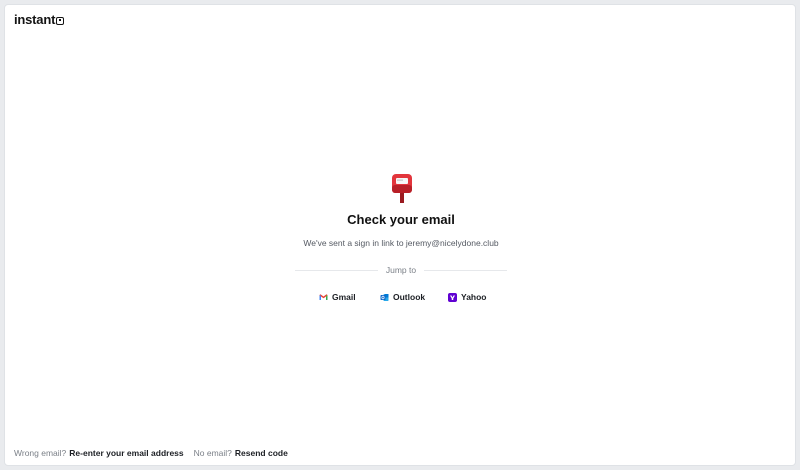  Describe the element at coordinates (402, 188) in the screenshot. I see `postbox-icon` at that location.